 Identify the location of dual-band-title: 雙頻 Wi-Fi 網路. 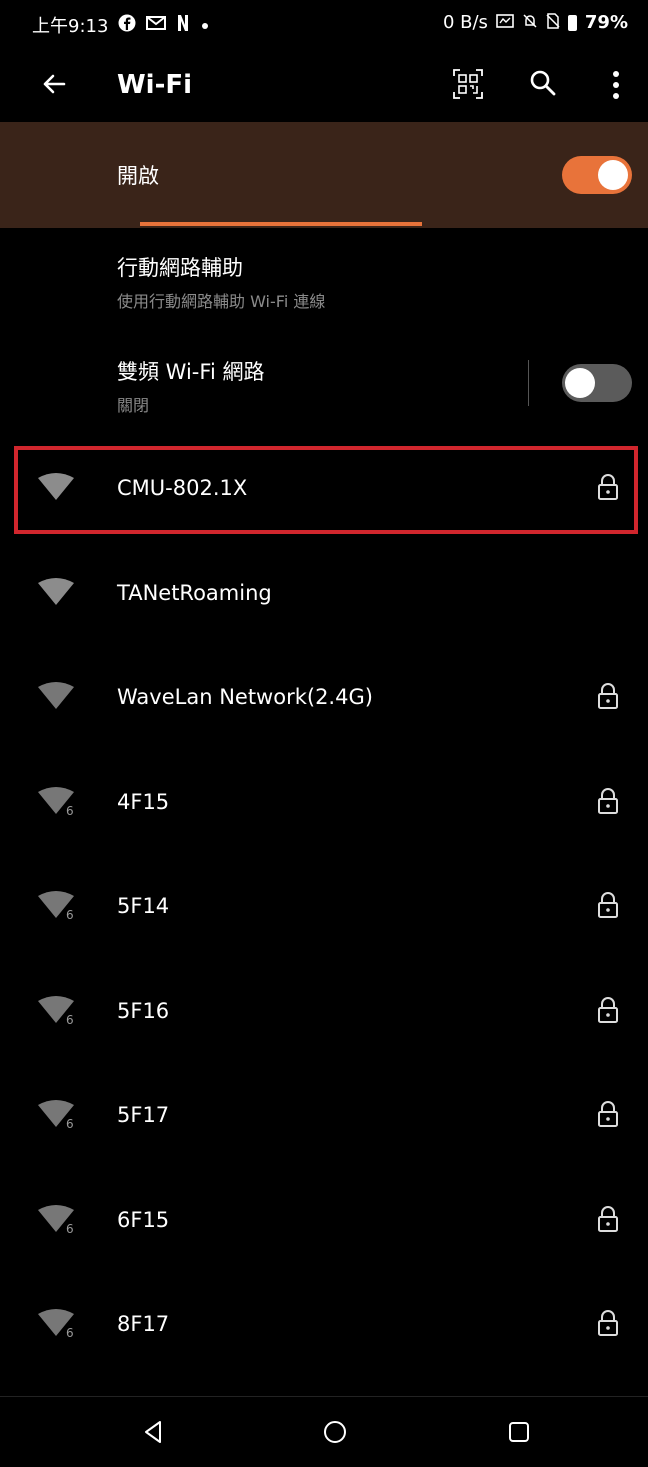
(191, 372).